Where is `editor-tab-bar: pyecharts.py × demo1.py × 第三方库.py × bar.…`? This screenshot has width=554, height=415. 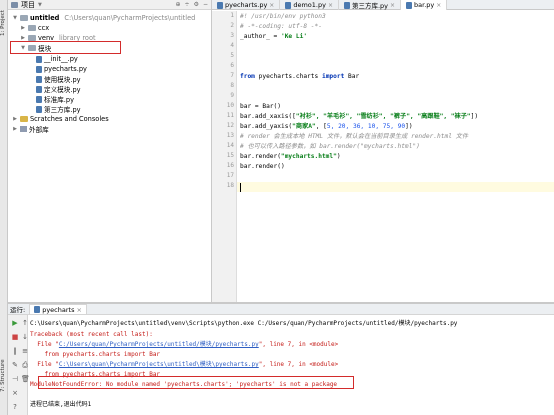
editor-tab-bar: pyecharts.py × demo1.py × 第三方库.py × bar.… is located at coordinates (383, 5).